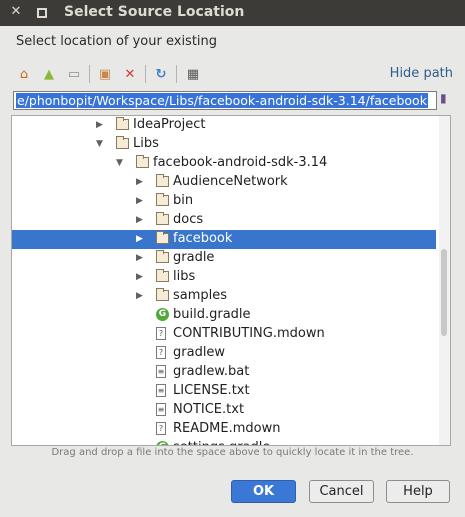 Image resolution: width=465 pixels, height=517 pixels. I want to click on tree-row: ▼ facebook-android-sdk-3.14, so click(224, 163).